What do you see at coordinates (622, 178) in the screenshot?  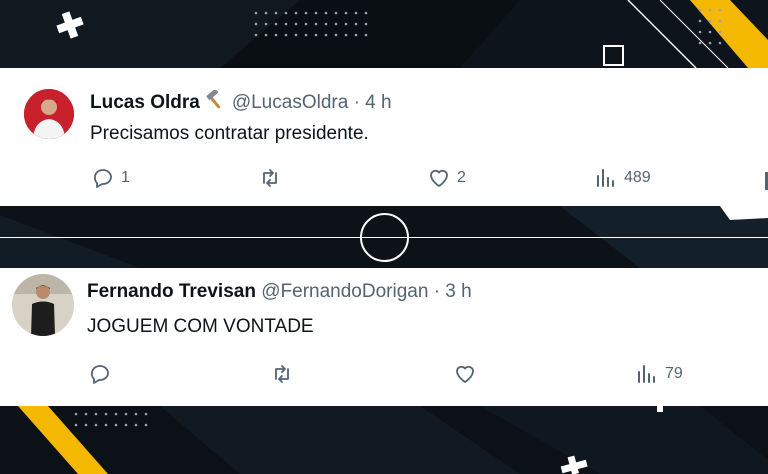 I see `views-button: 489` at bounding box center [622, 178].